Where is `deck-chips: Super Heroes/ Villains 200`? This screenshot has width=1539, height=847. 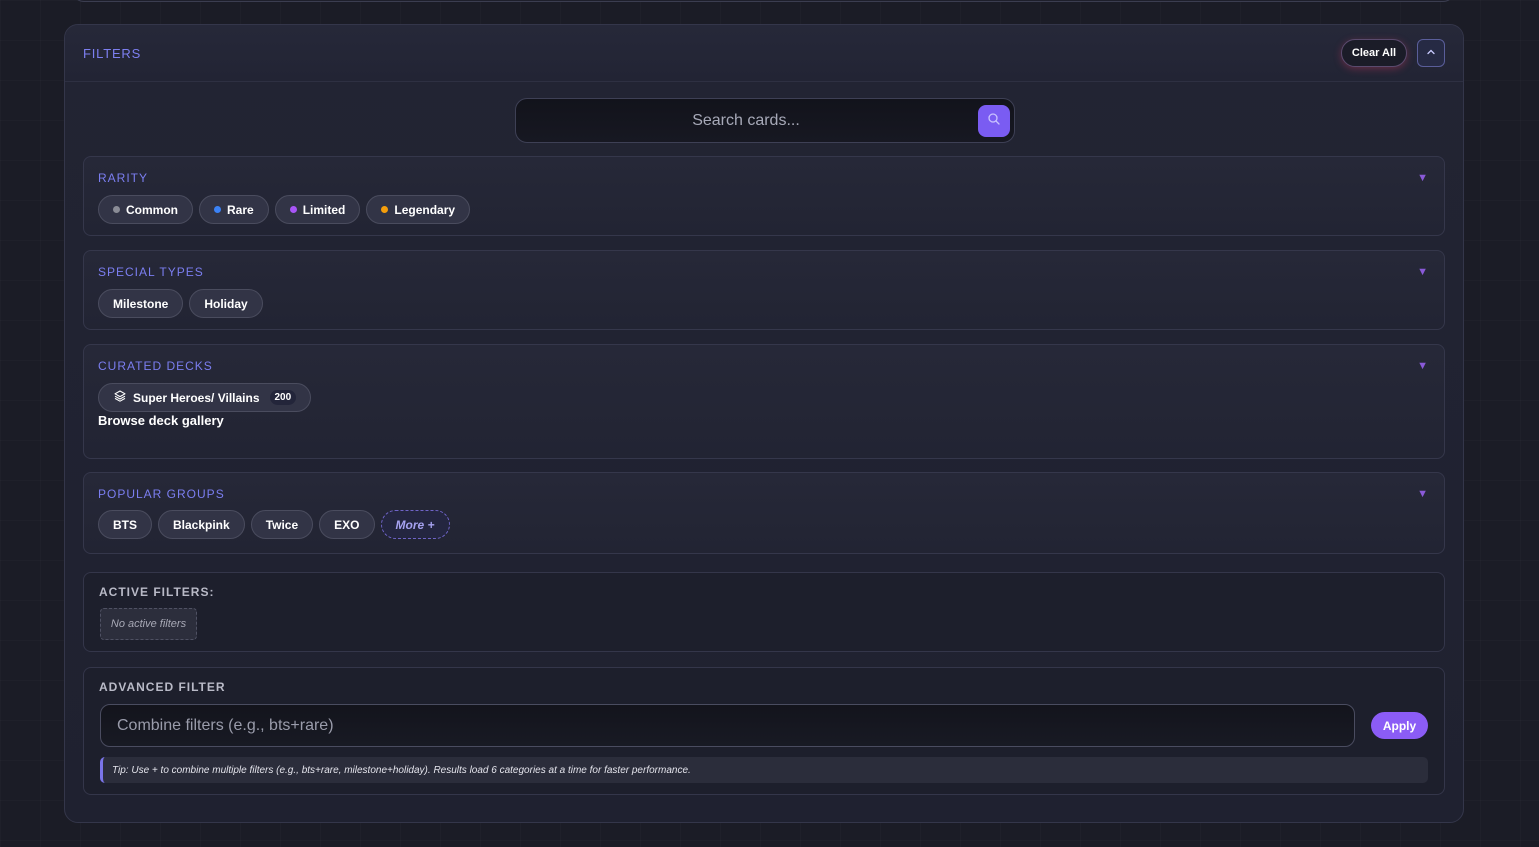
deck-chips: Super Heroes/ Villains 200 is located at coordinates (205, 397).